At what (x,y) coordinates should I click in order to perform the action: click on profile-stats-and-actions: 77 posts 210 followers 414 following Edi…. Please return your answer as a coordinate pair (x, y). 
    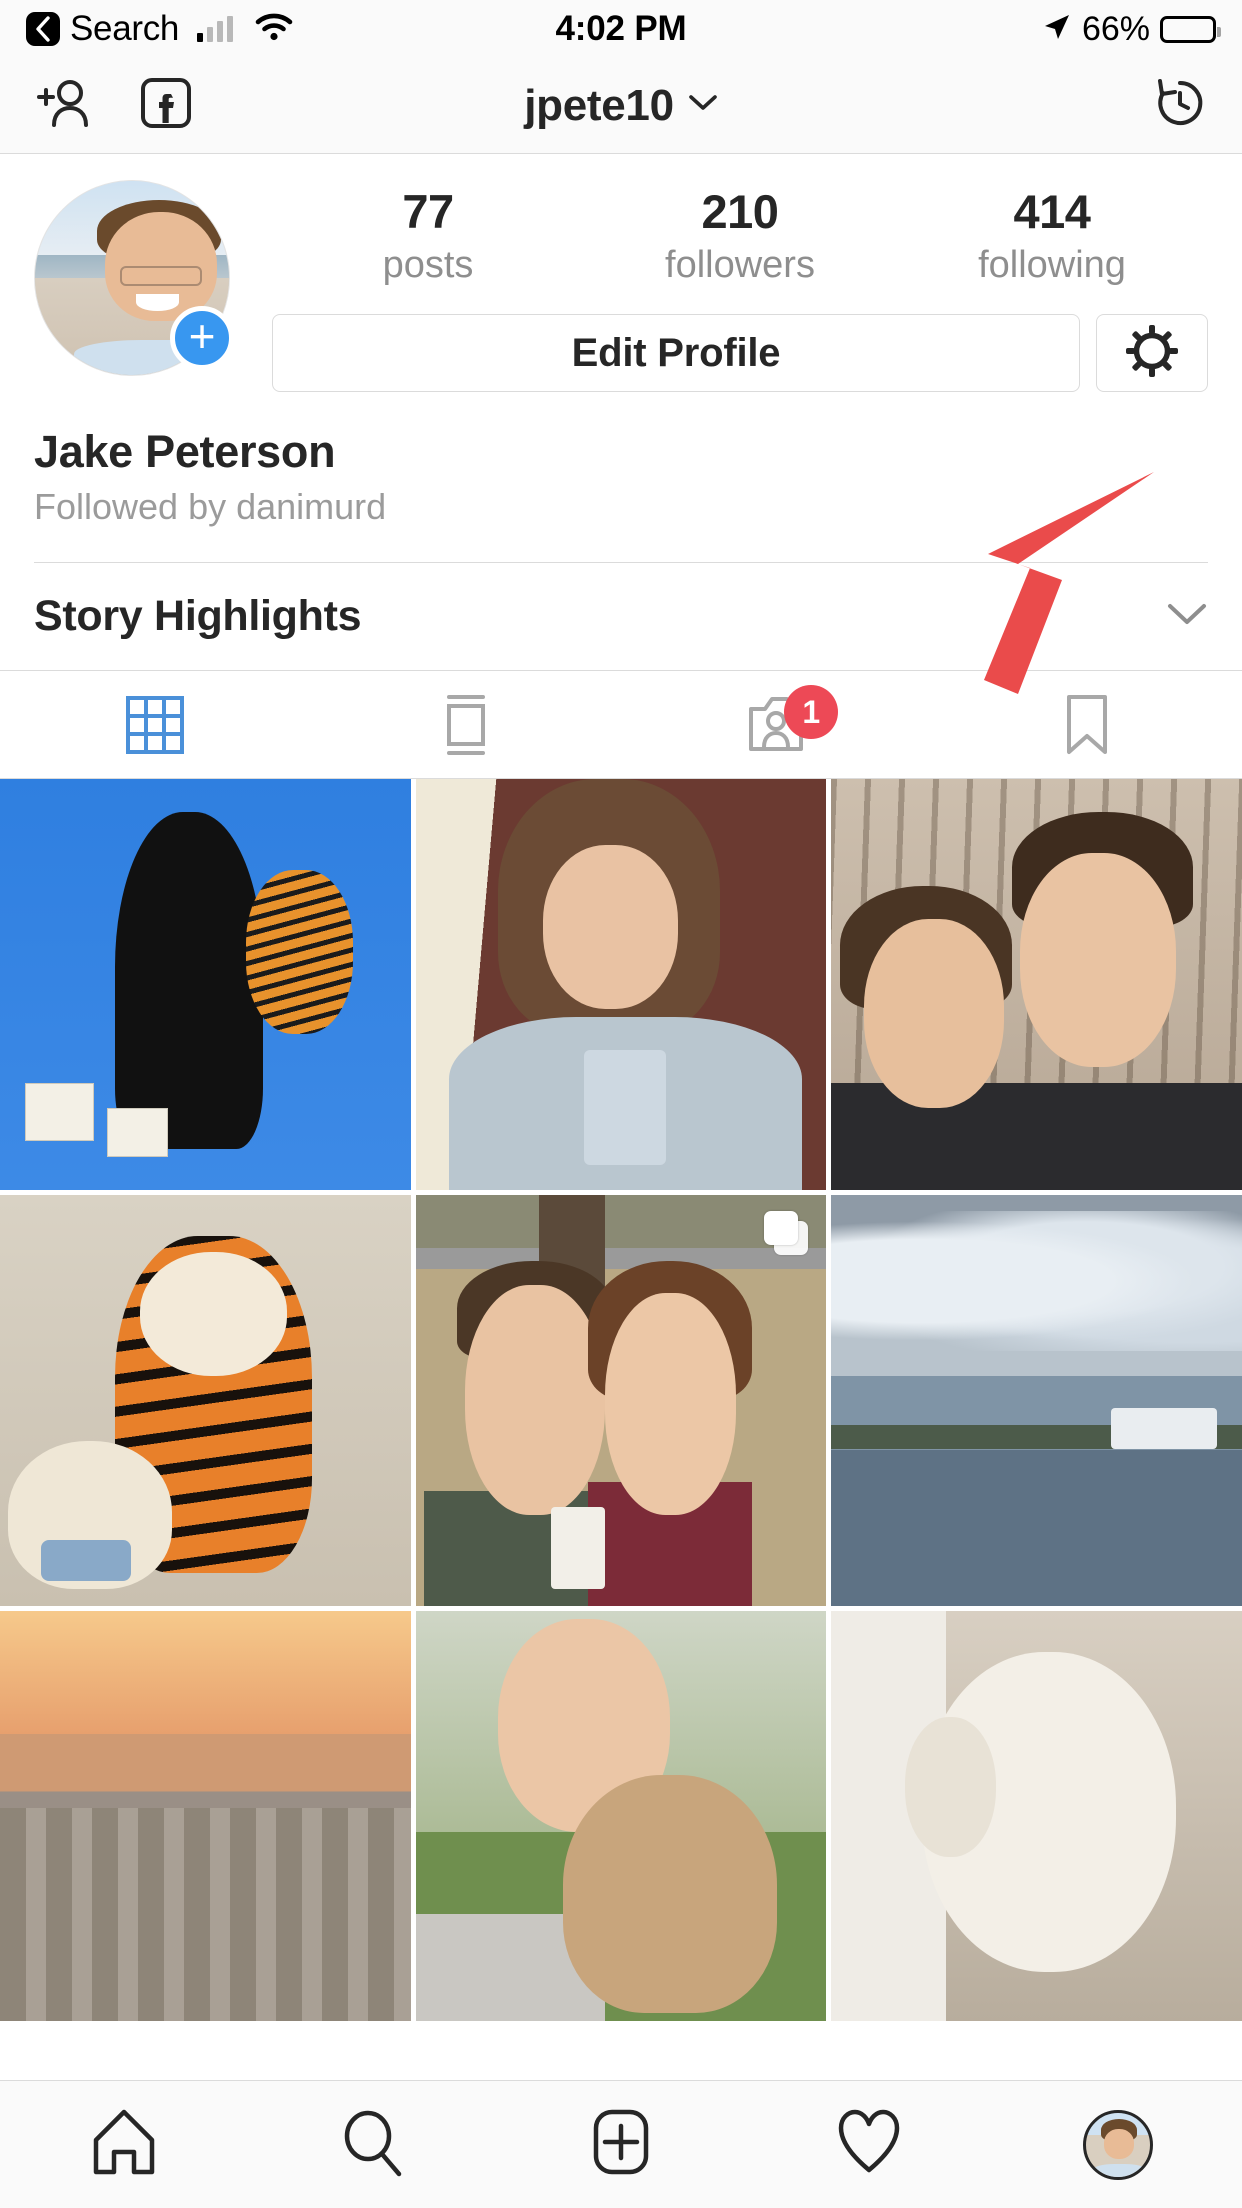
    Looking at the image, I should click on (719, 286).